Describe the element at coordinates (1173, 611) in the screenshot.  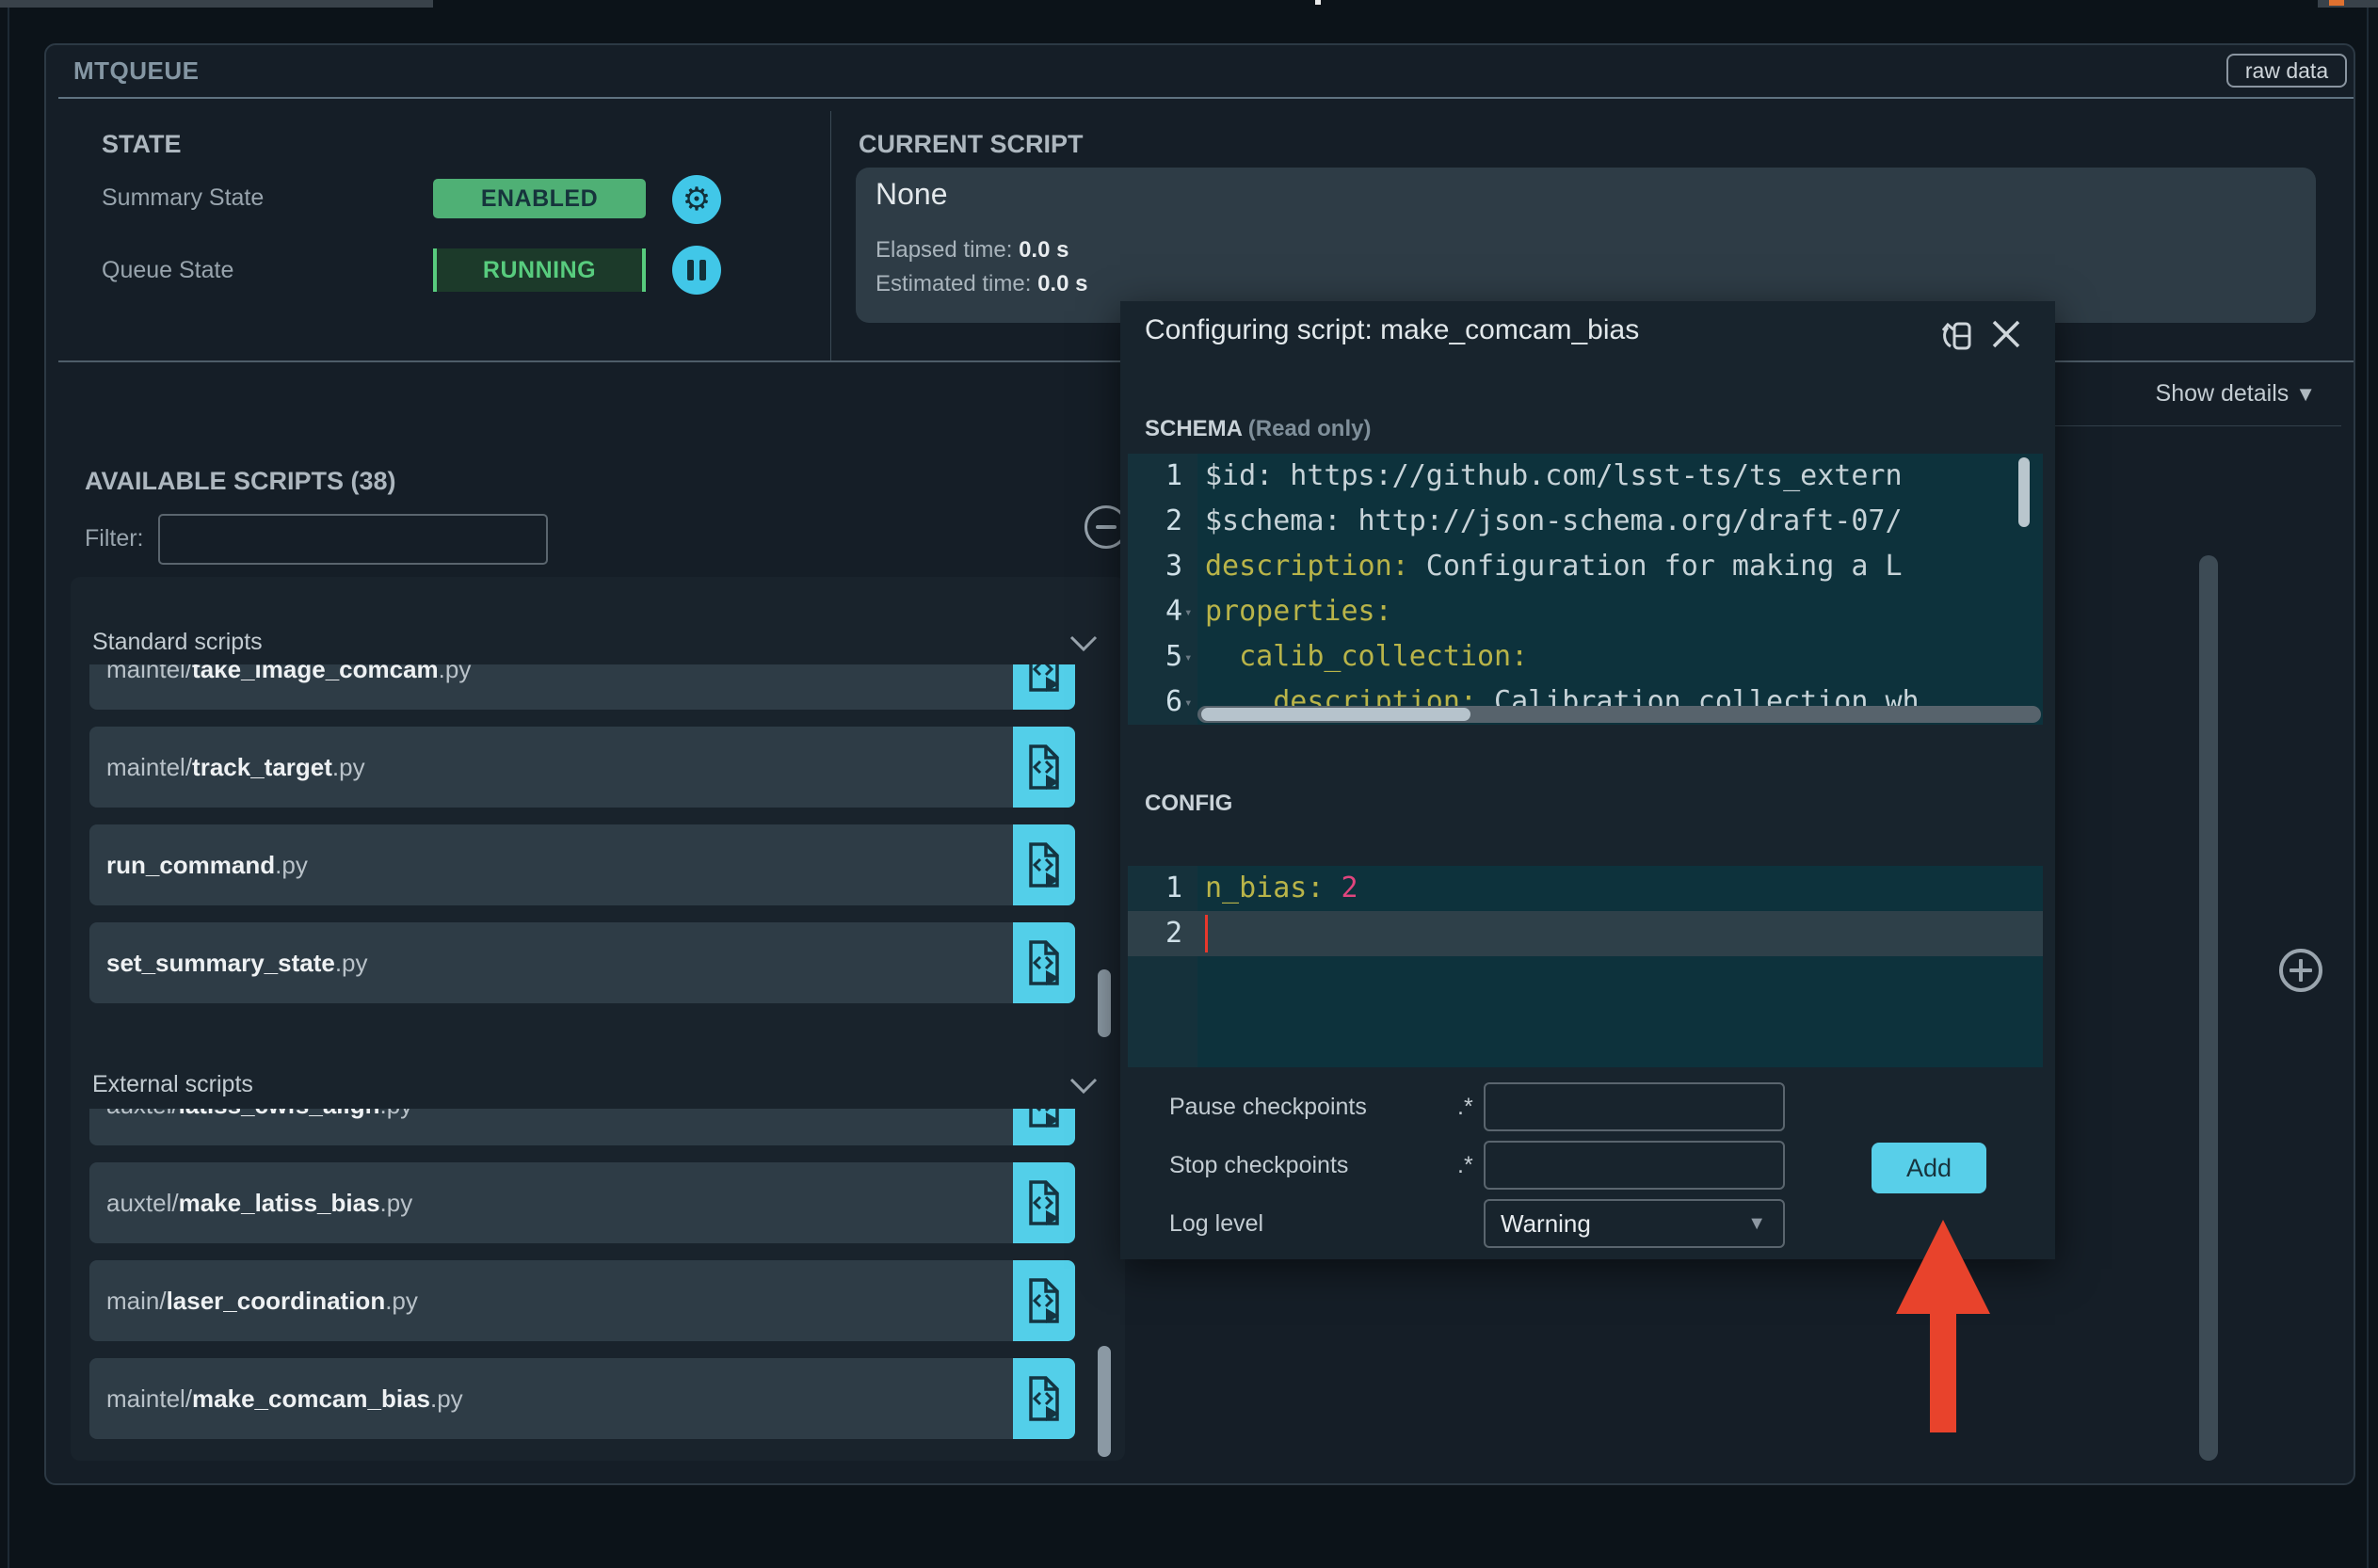
I see `line-number: 4` at that location.